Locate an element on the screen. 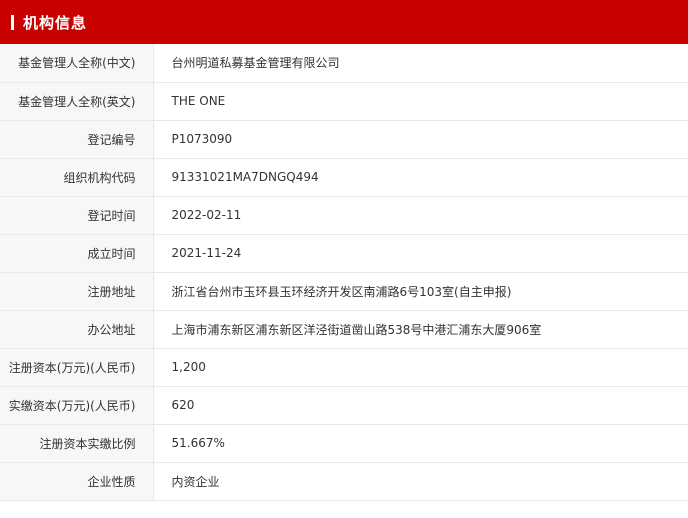  table-row: 企业性质 内资企业 is located at coordinates (344, 481).